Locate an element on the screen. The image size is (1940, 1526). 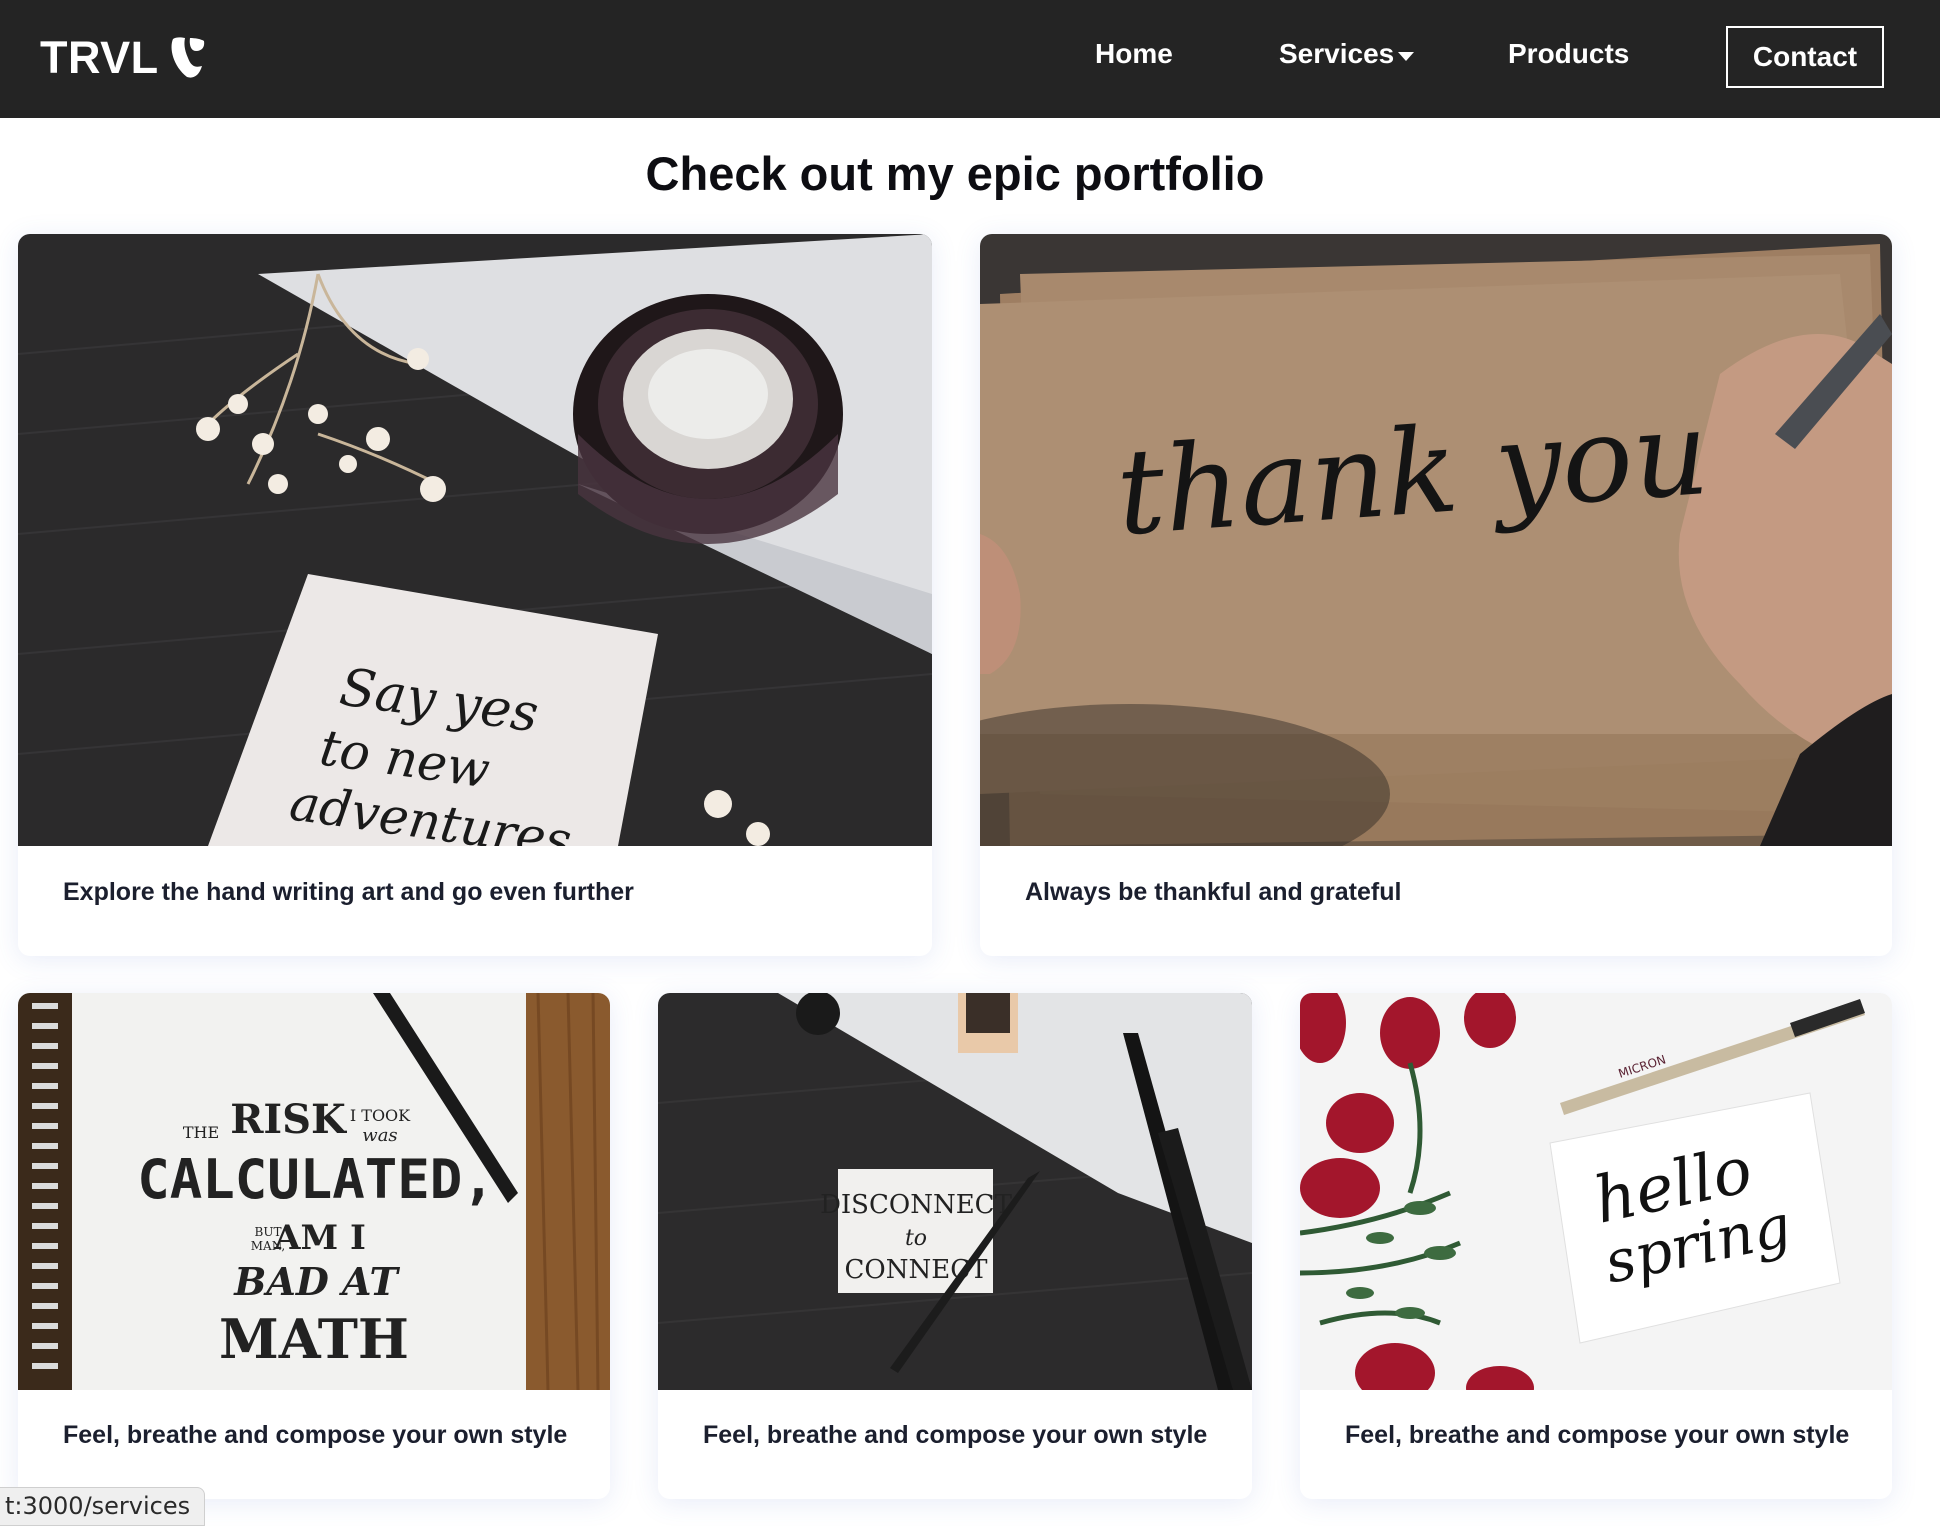
svg-text: DISCONNECT is located at coordinates (916, 1205).